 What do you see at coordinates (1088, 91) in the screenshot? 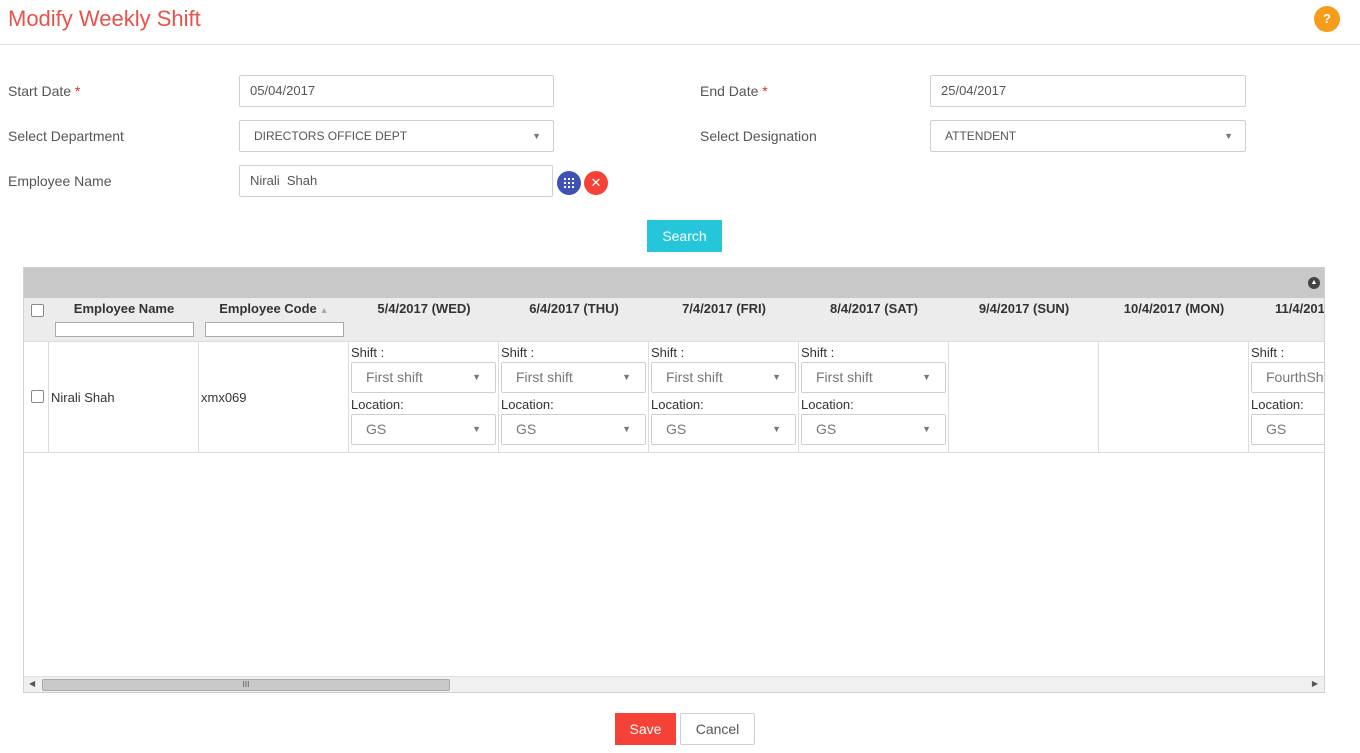
I see `end-date-input: 25/04/2017` at bounding box center [1088, 91].